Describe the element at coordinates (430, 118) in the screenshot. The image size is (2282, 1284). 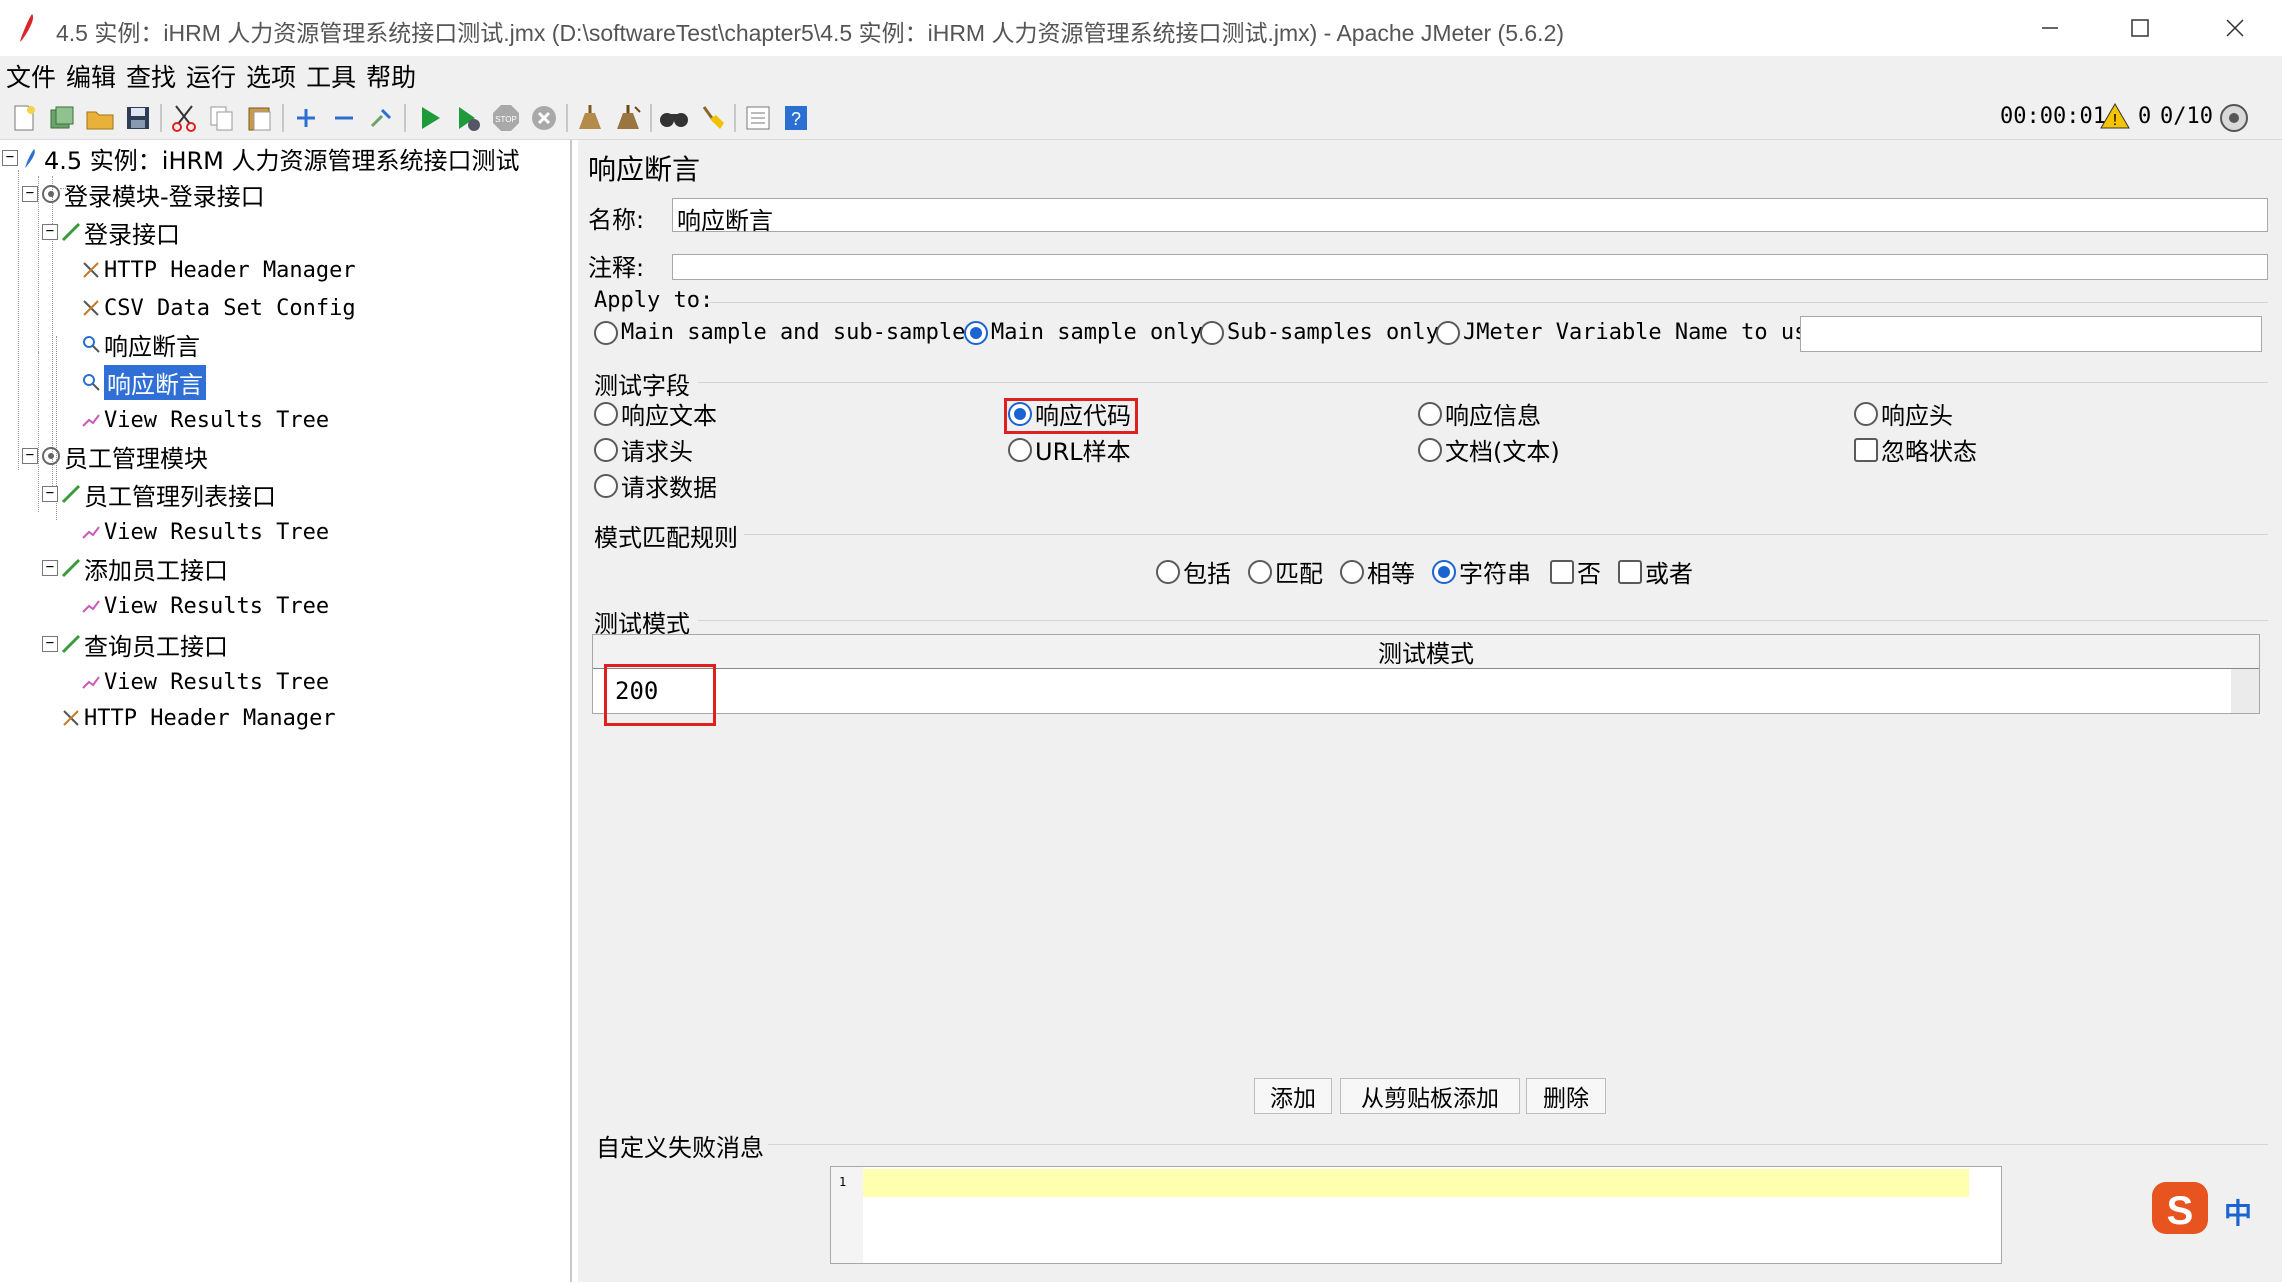
I see `start-button` at that location.